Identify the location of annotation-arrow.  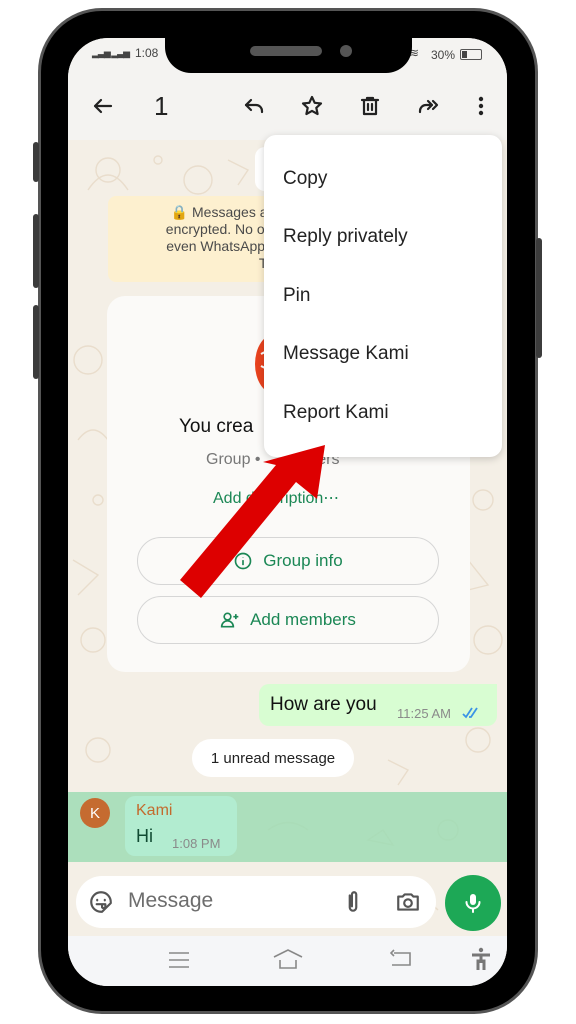
(252, 521).